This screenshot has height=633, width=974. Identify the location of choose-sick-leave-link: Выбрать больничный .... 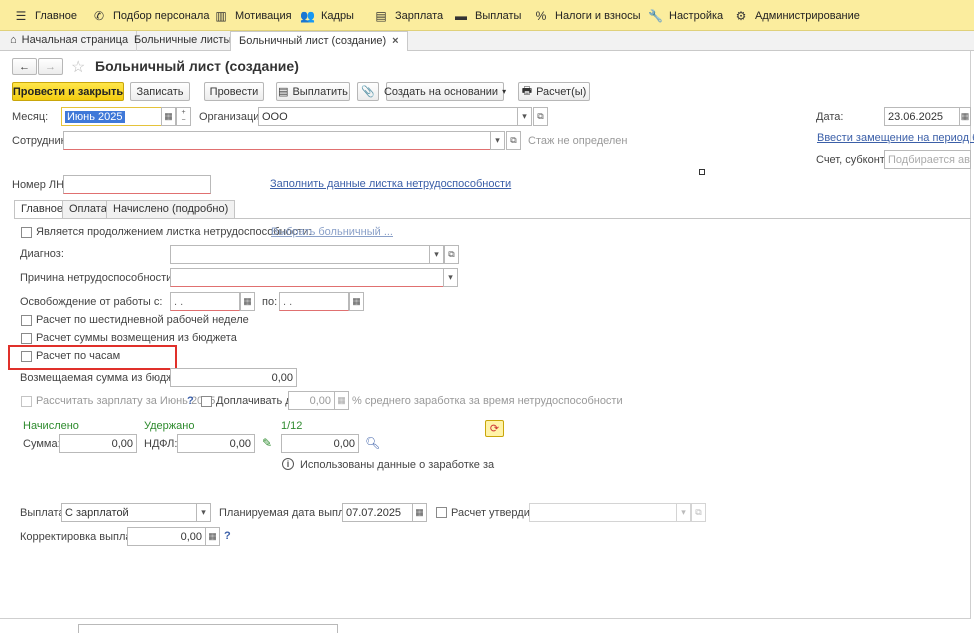
(332, 232).